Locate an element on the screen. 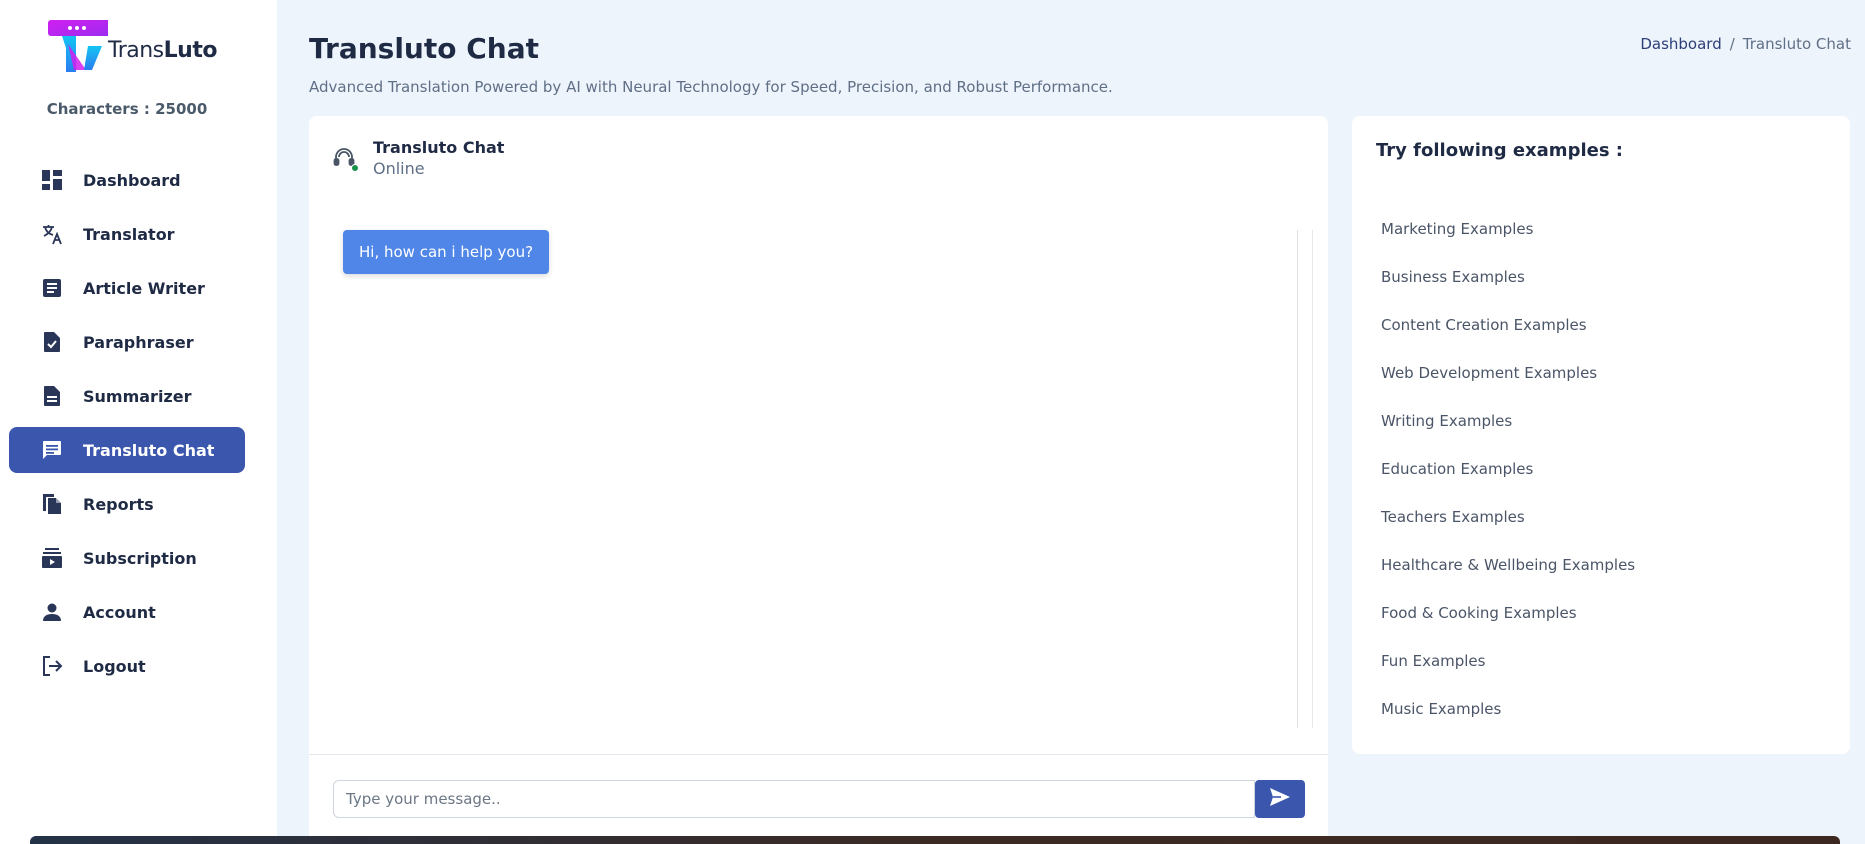 This screenshot has width=1865, height=844. chat-divider is located at coordinates (818, 754).